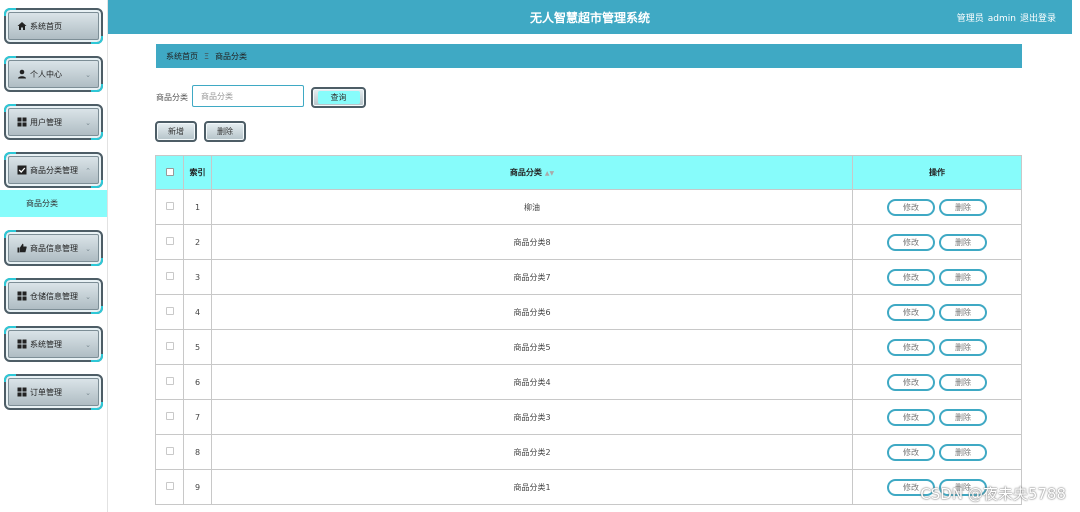  I want to click on row-index: 6, so click(197, 382).